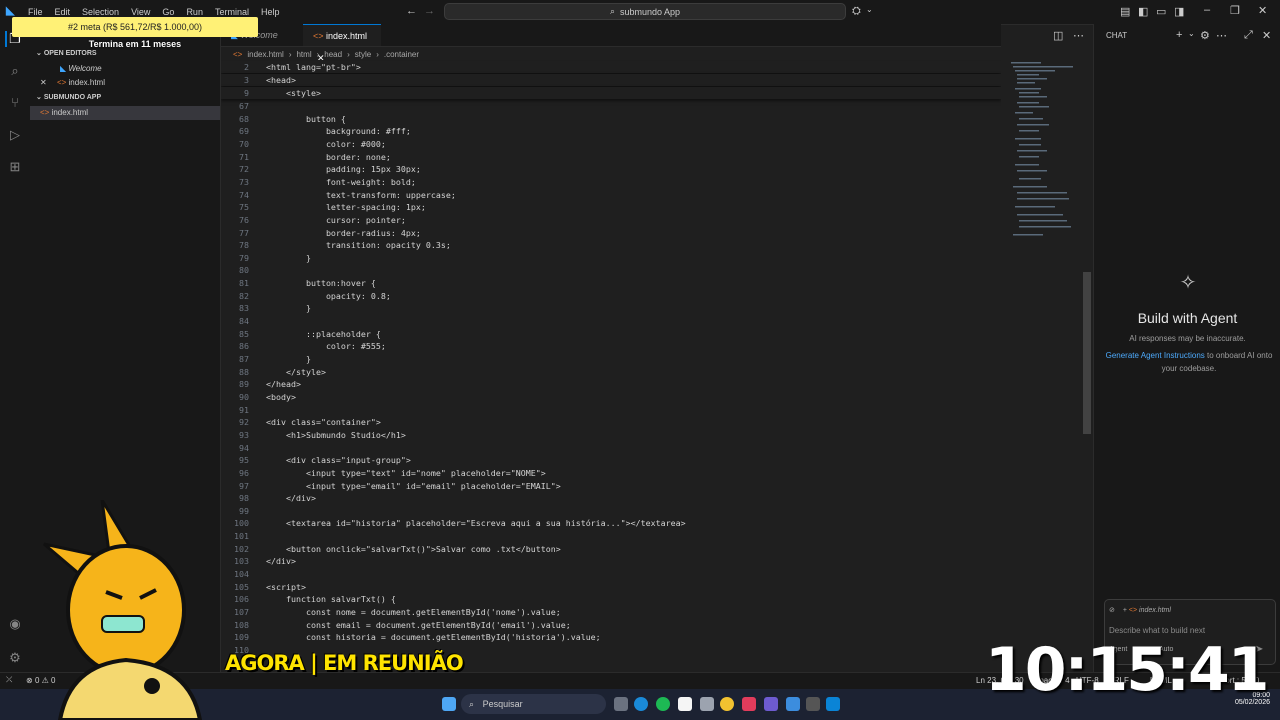  I want to click on gear-icon: ⚙, so click(1205, 35).